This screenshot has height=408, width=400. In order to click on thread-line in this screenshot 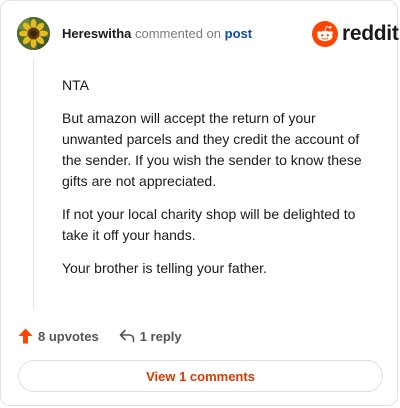, I will do `click(33, 184)`.